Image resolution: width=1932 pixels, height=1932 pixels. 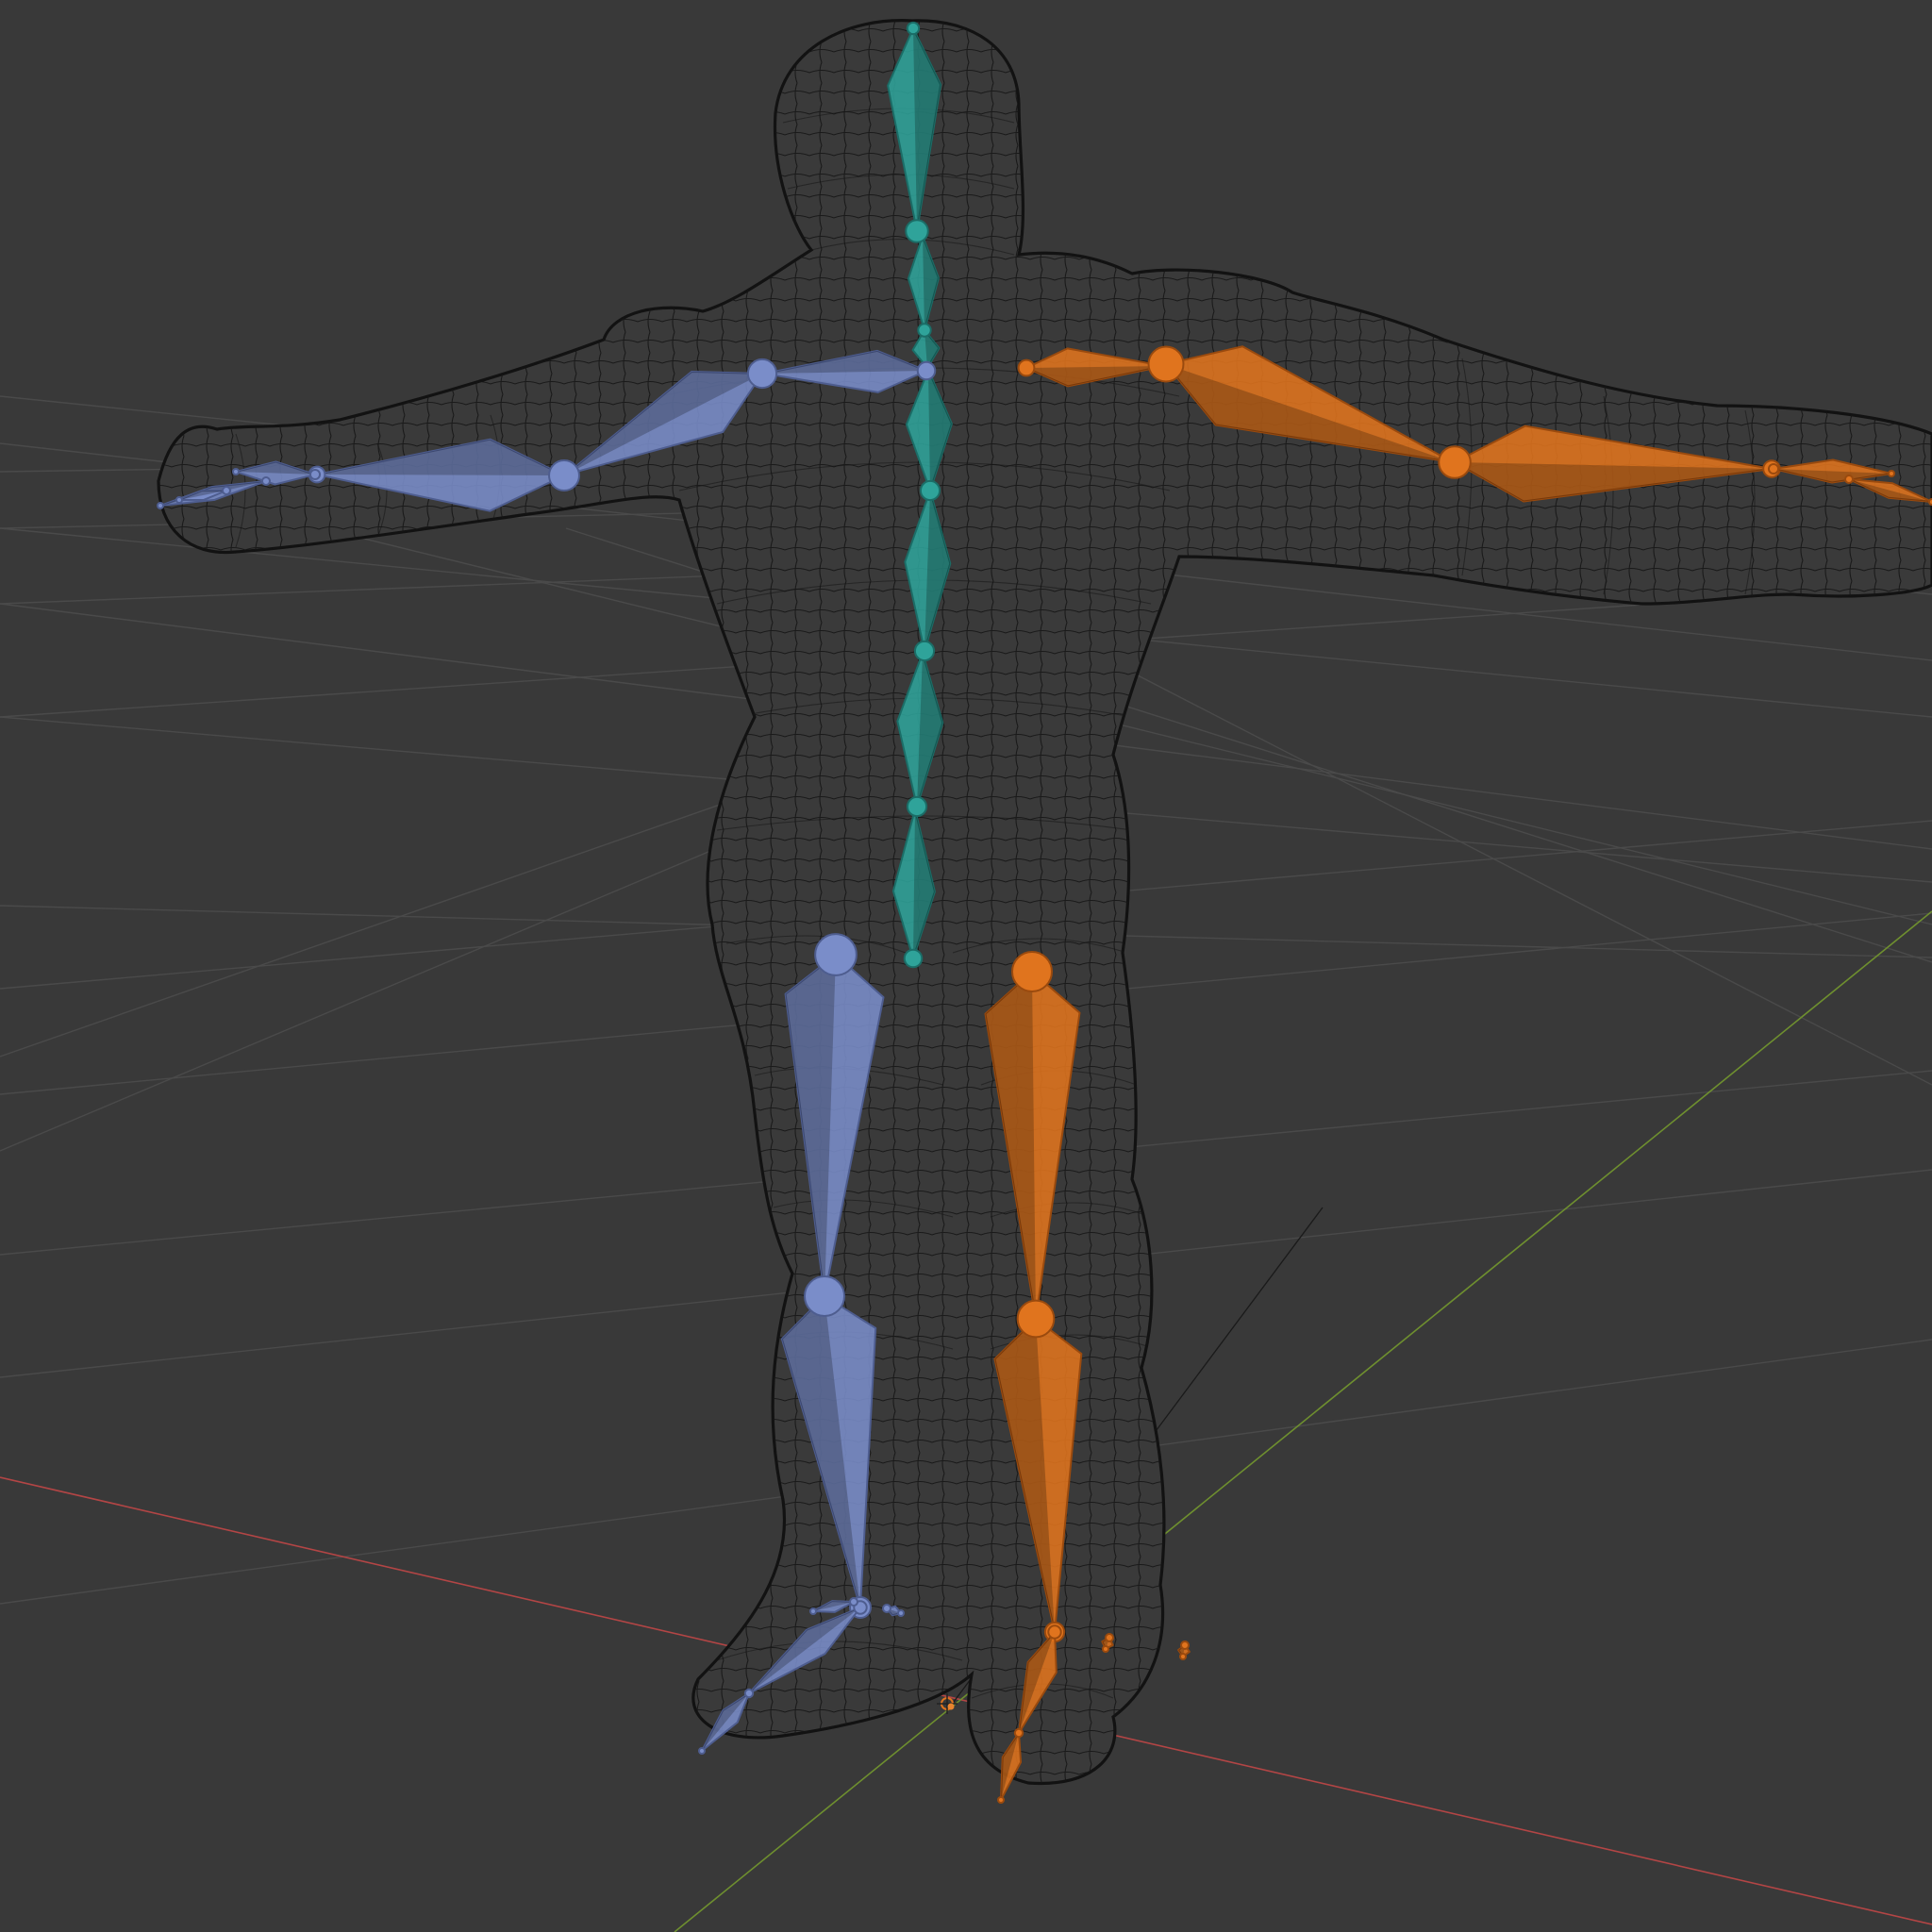 I want to click on bone-spine-2-head-joint, so click(x=917, y=806).